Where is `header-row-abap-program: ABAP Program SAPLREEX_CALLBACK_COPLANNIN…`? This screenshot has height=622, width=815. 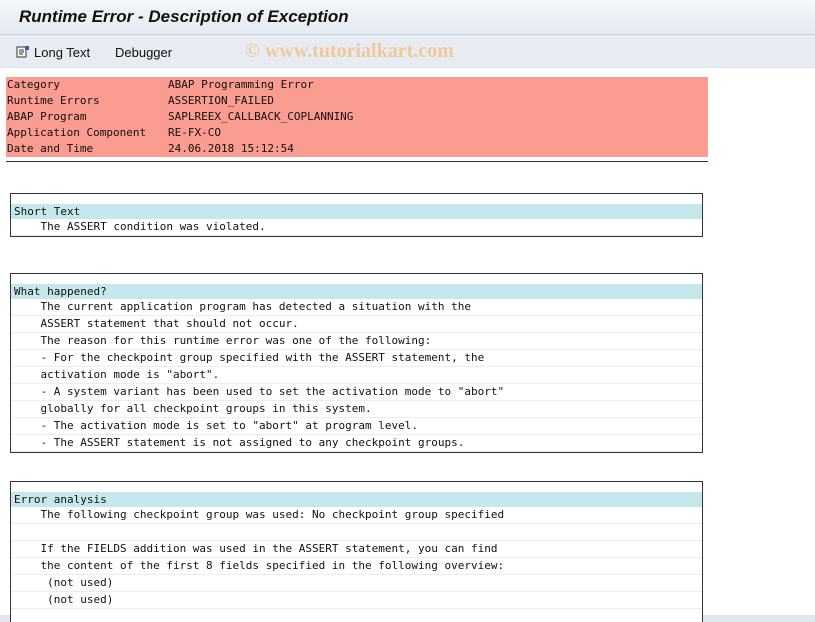 header-row-abap-program: ABAP Program SAPLREEX_CALLBACK_COPLANNIN… is located at coordinates (357, 117).